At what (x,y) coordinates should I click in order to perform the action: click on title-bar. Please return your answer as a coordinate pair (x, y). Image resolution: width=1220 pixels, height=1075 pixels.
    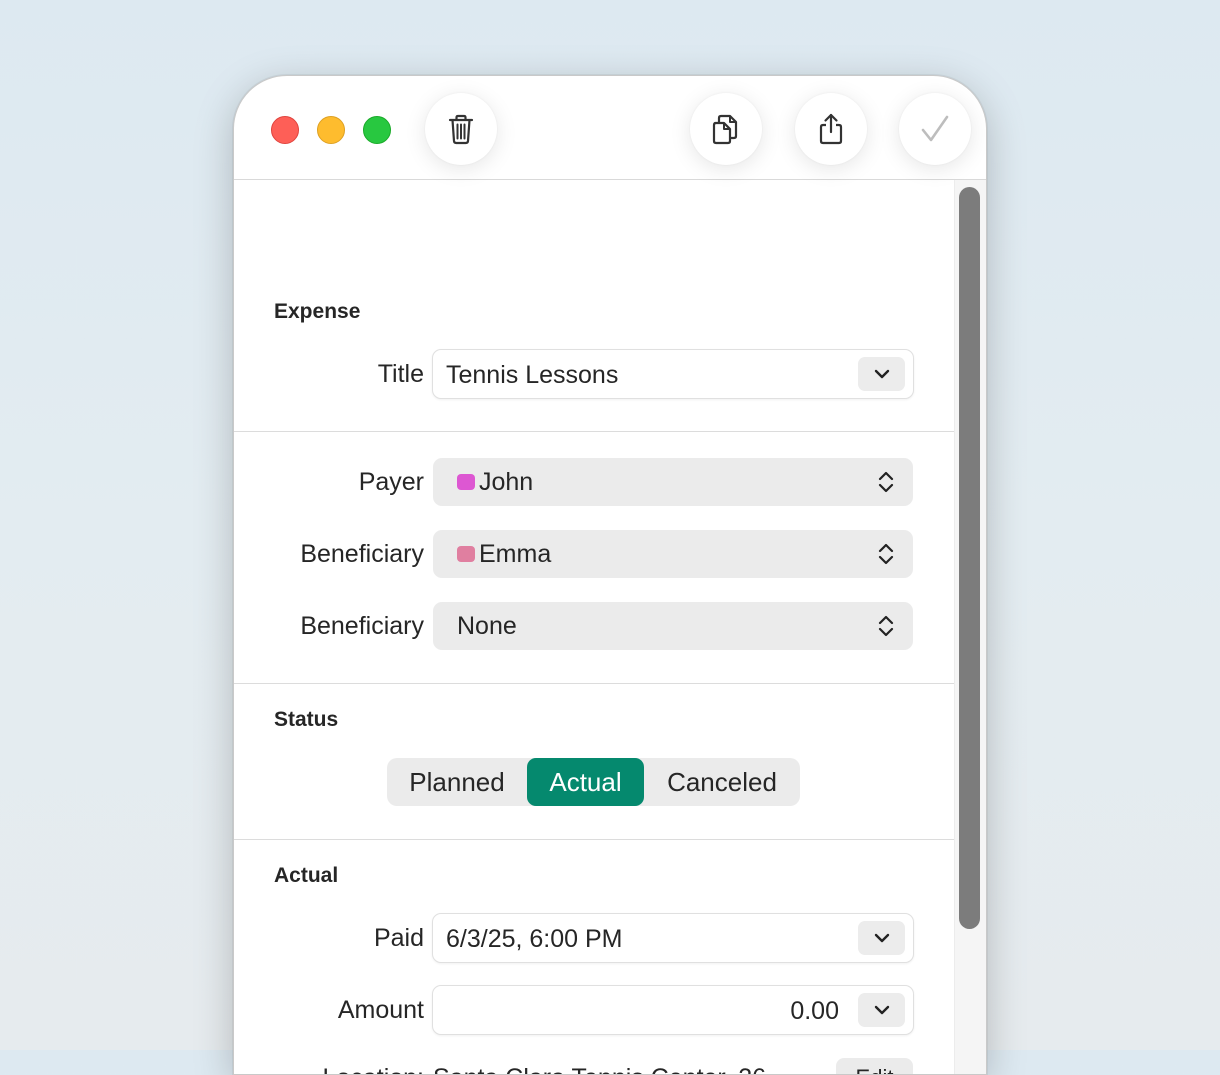
    Looking at the image, I should click on (610, 128).